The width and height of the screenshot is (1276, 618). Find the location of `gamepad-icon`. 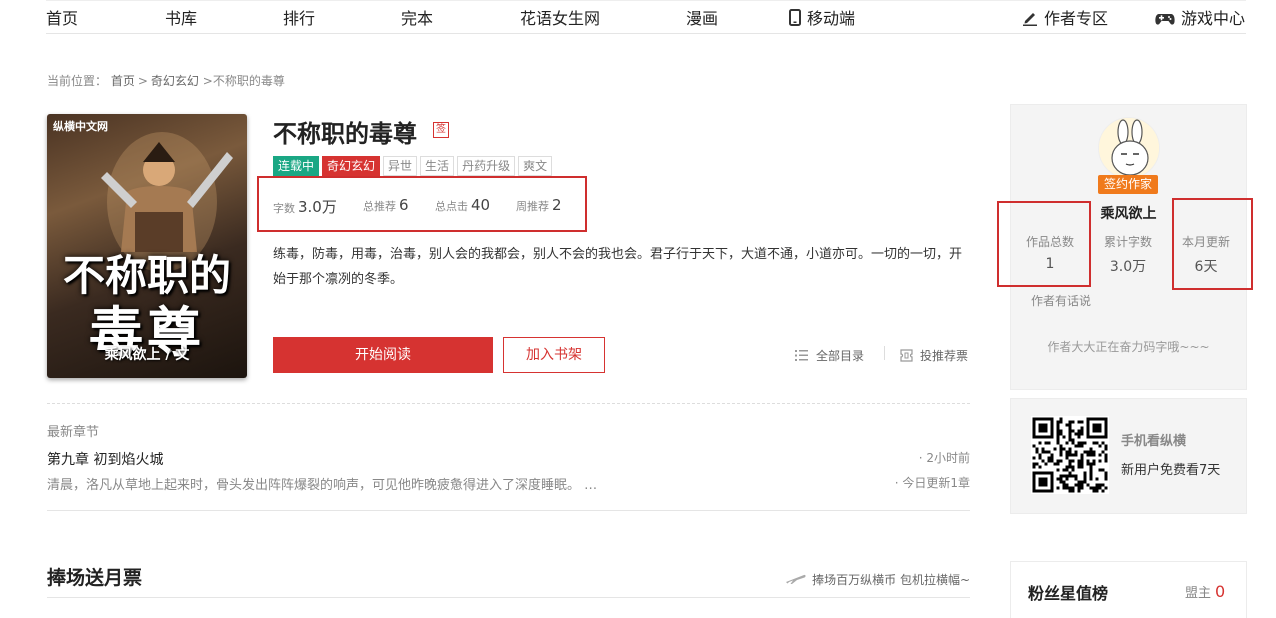

gamepad-icon is located at coordinates (1165, 20).